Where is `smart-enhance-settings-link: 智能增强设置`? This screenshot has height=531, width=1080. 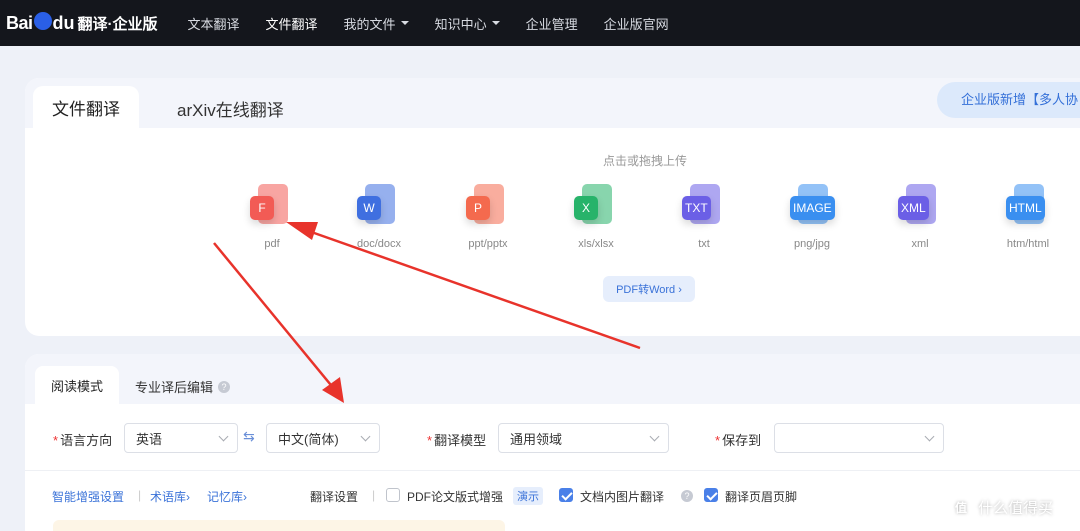 smart-enhance-settings-link: 智能增强设置 is located at coordinates (88, 496).